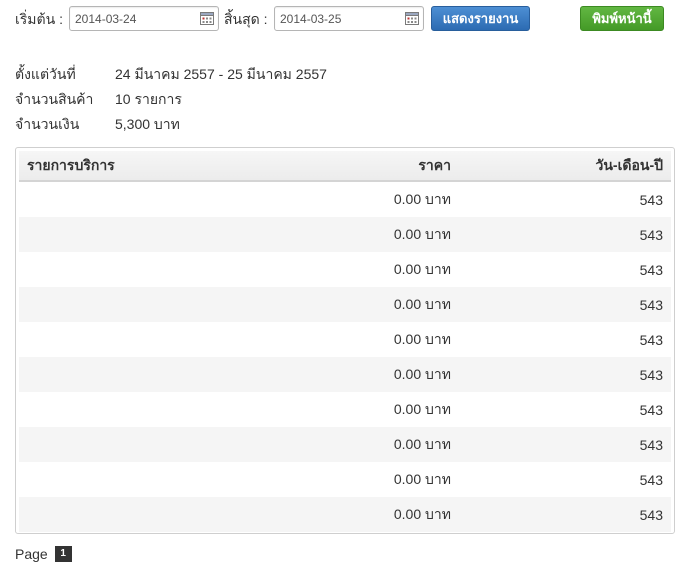 The width and height of the screenshot is (679, 563). Describe the element at coordinates (63, 554) in the screenshot. I see `page-number-button: 1` at that location.